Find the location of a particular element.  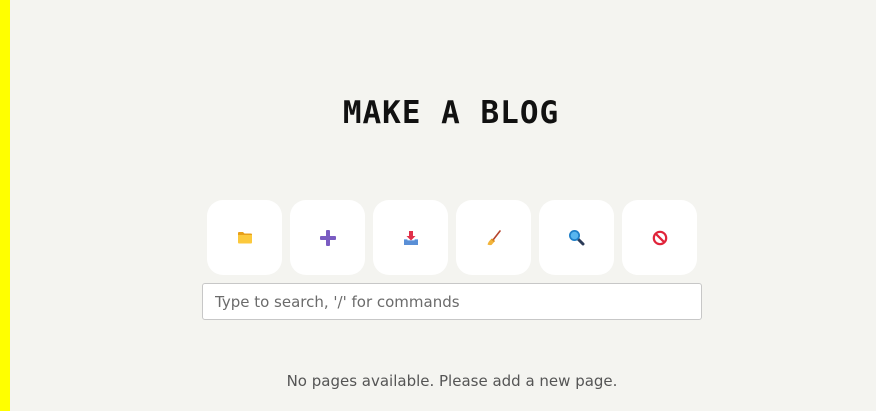

search-button is located at coordinates (576, 237).